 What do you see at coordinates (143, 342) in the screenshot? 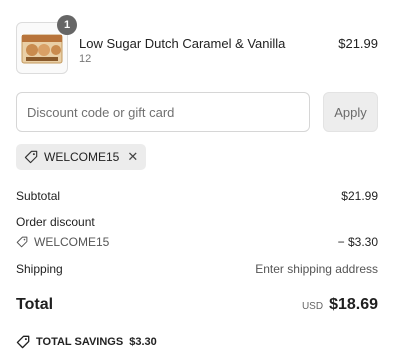
I see `total-savings-value: $3.30` at bounding box center [143, 342].